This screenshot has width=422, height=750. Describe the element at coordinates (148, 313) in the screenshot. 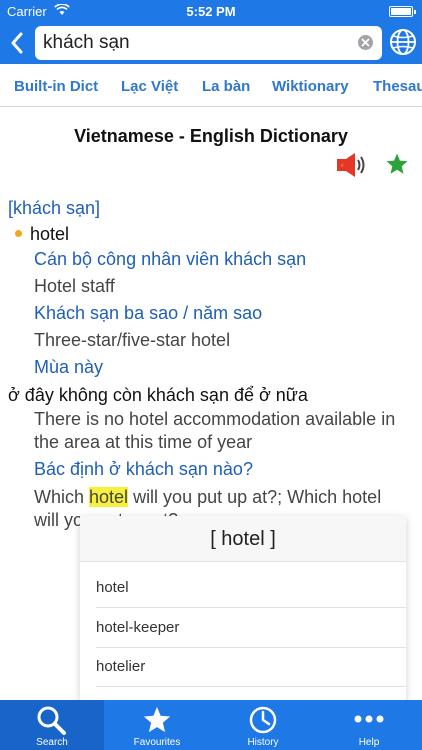

I see `example-vi: Khách sạn ba sao / năm sao` at that location.